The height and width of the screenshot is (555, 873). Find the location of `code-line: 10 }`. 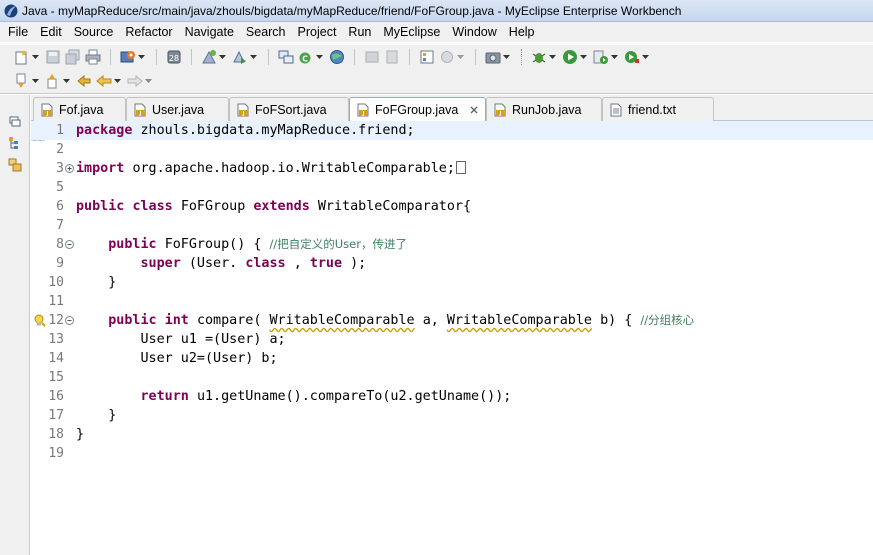

code-line: 10 } is located at coordinates (452, 282).